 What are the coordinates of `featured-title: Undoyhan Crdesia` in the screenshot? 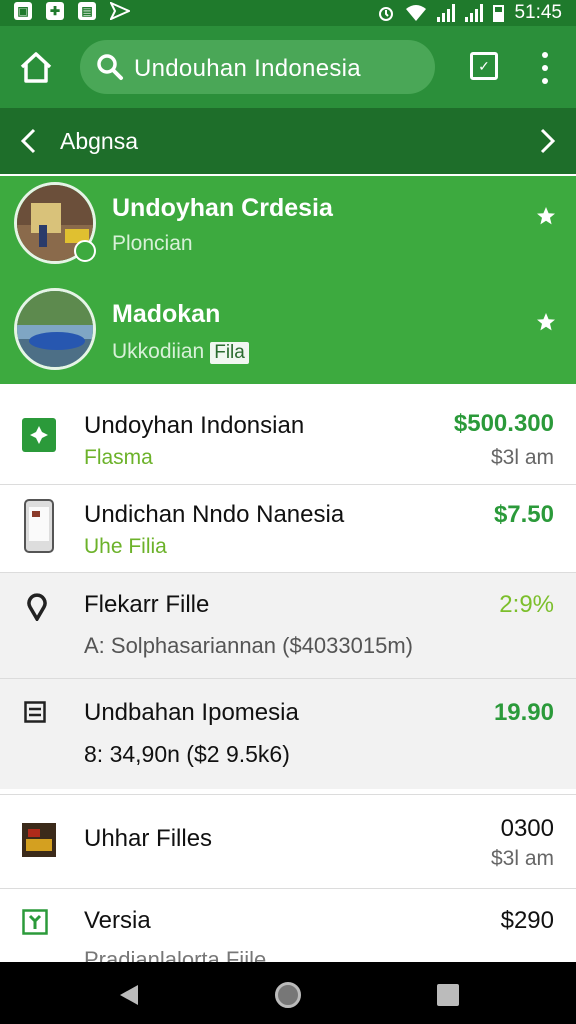 It's located at (222, 208).